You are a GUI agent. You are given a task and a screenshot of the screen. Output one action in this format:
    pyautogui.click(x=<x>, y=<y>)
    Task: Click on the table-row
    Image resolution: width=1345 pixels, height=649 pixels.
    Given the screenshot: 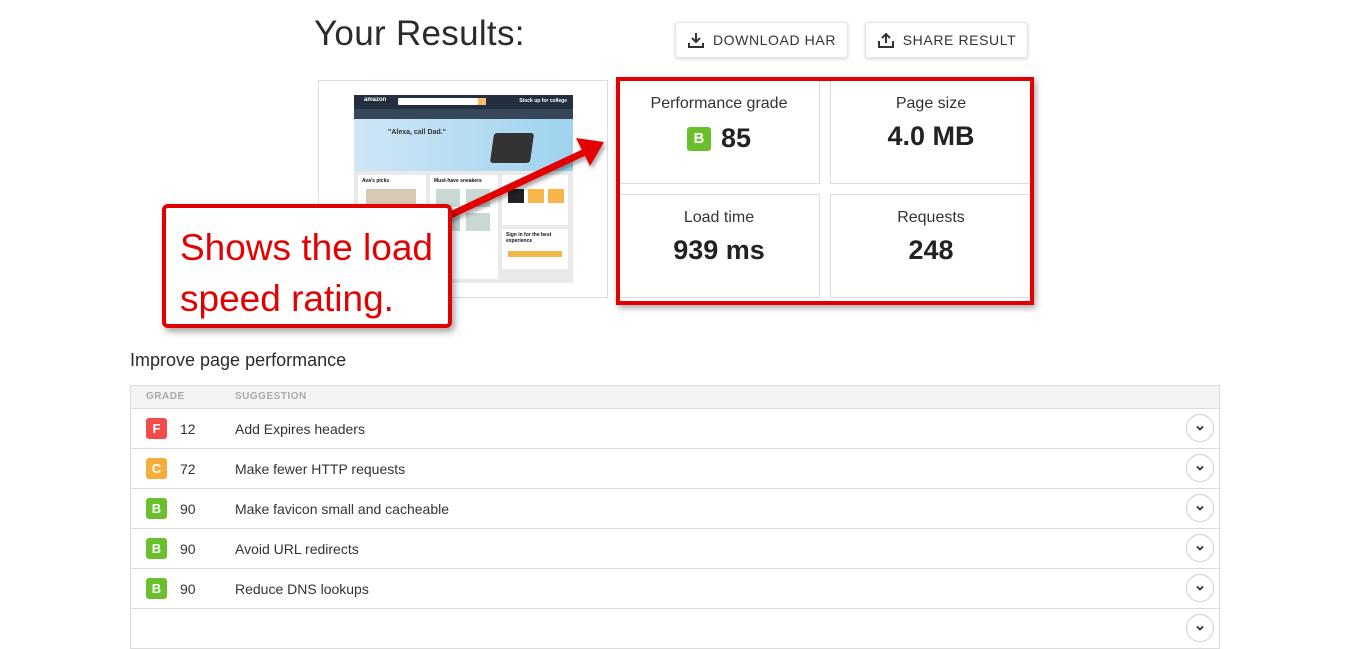 What is the action you would take?
    pyautogui.click(x=675, y=629)
    